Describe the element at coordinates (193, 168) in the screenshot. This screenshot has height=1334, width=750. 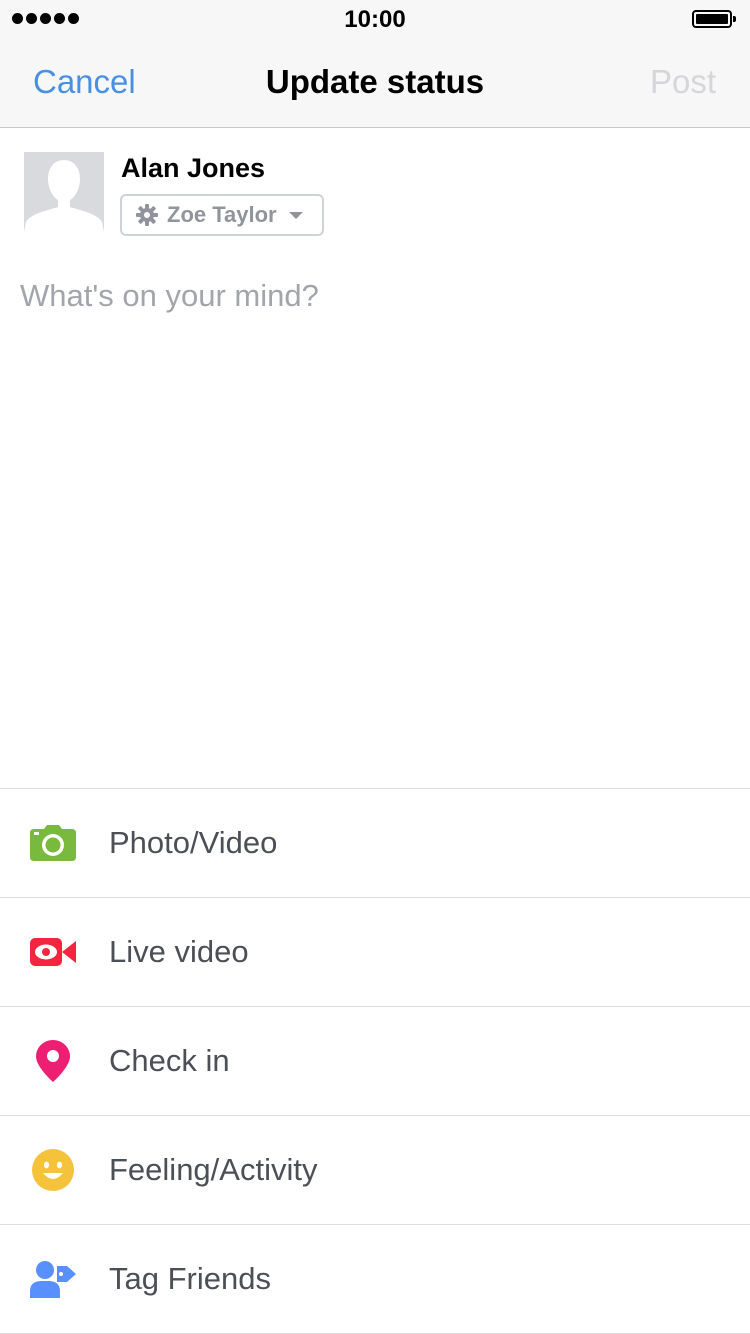
I see `user-name: Alan Jones` at that location.